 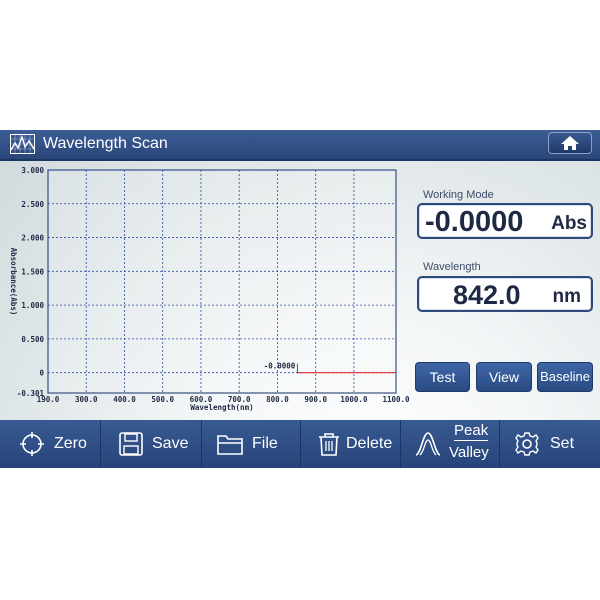 I want to click on x-tick-label: 190.0, so click(x=48, y=399).